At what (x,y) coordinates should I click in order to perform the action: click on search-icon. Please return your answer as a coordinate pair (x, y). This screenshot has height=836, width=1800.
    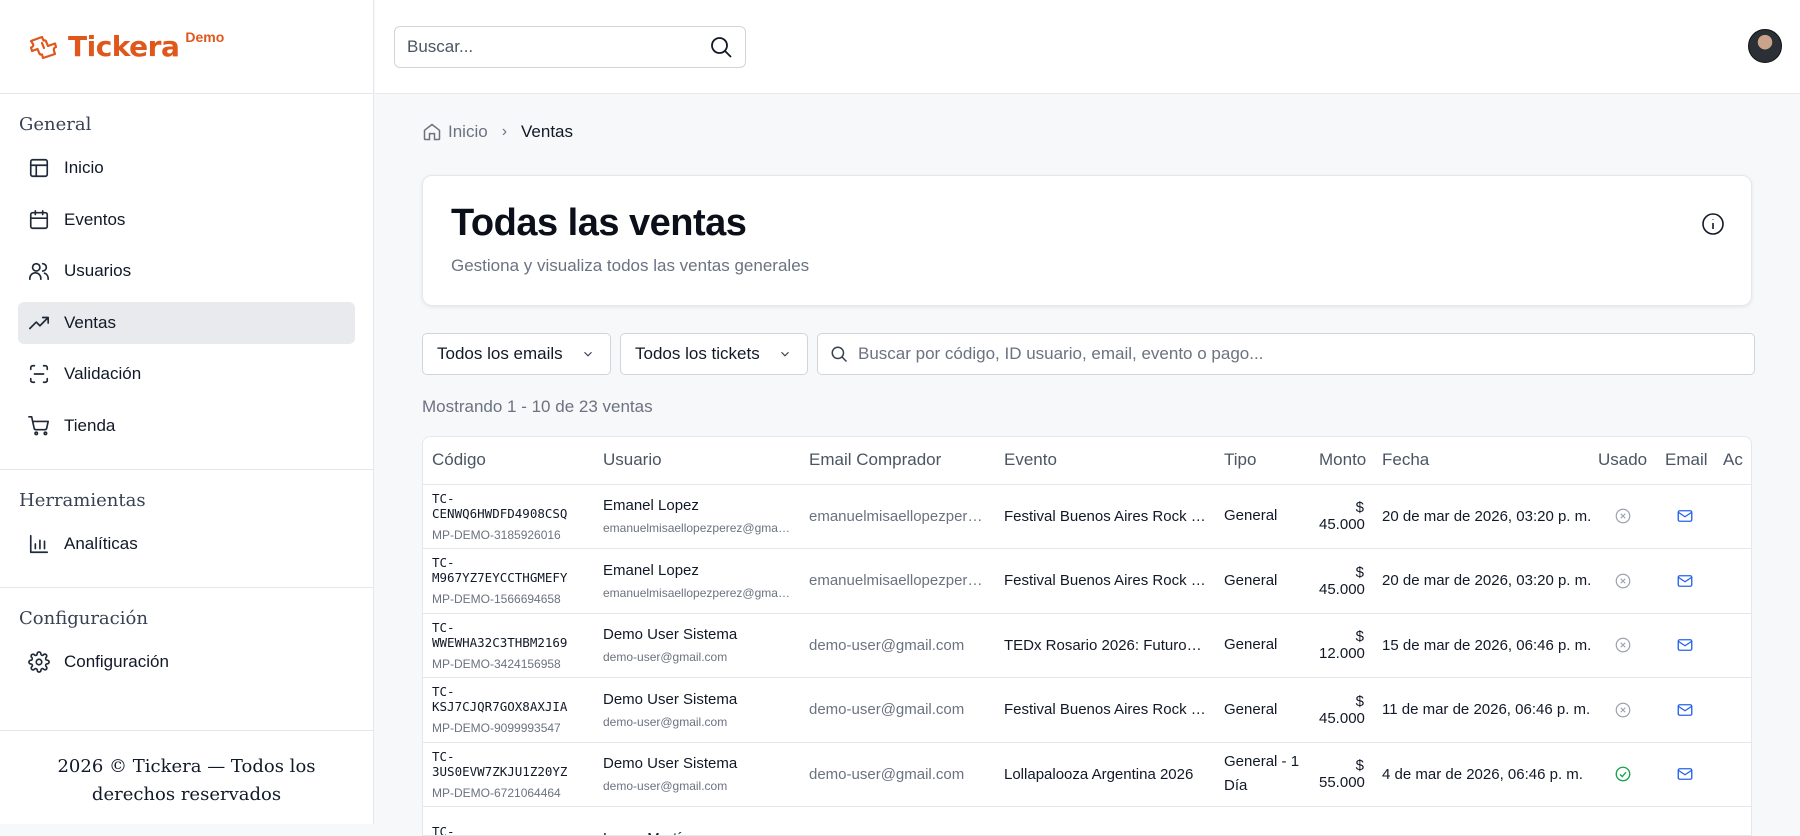
    Looking at the image, I should click on (721, 47).